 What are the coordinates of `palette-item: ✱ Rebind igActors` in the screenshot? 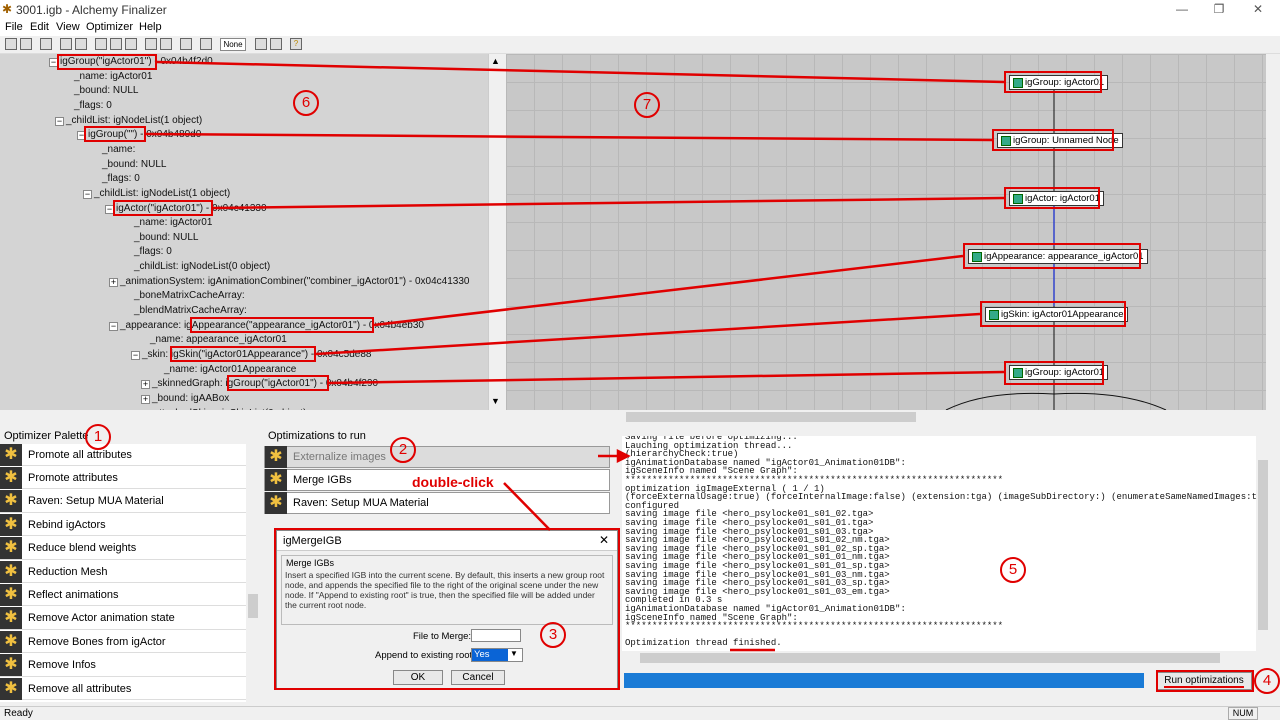 It's located at (123, 525).